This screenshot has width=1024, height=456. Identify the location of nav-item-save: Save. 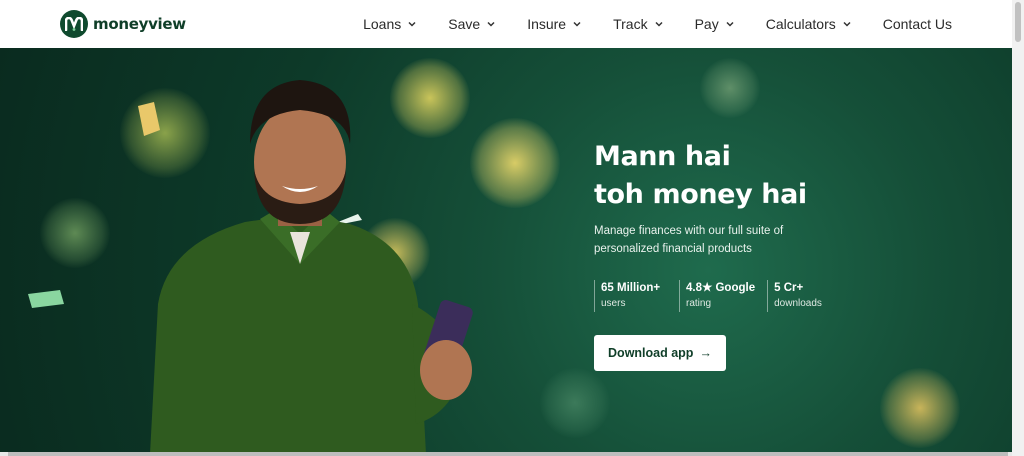
(472, 24).